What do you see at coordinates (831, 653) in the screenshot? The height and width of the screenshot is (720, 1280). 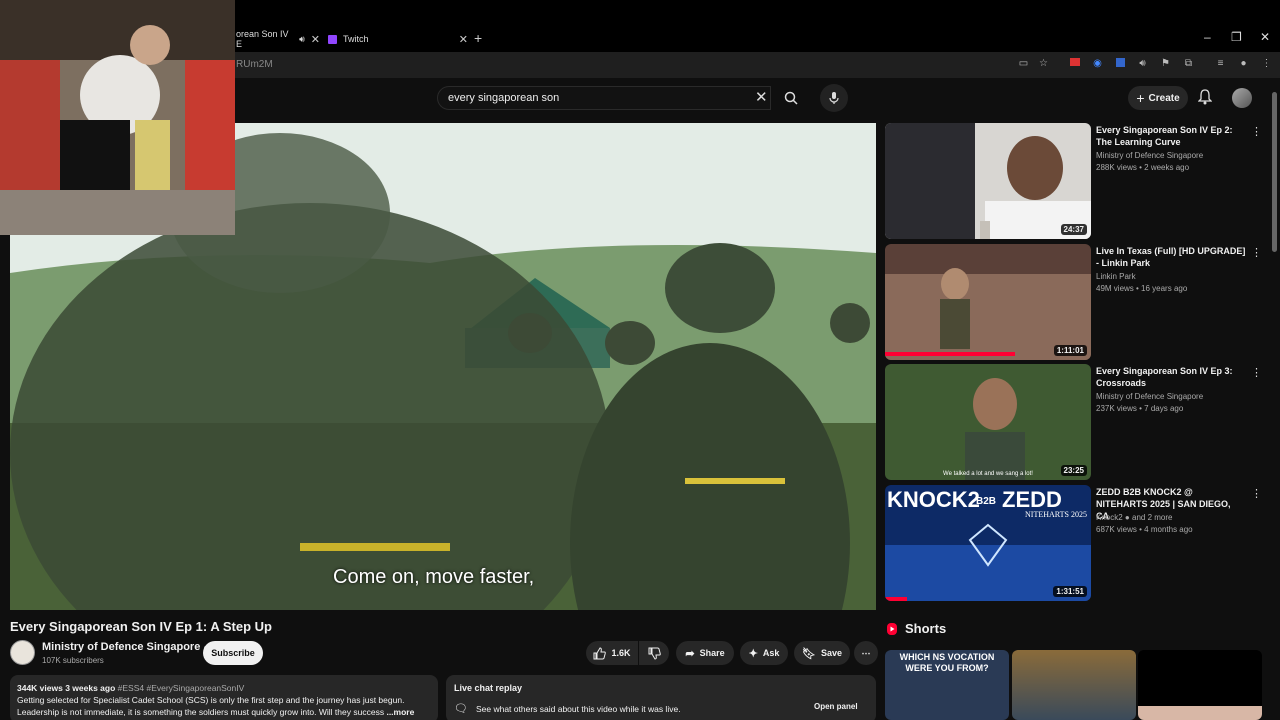 I see `save-label: Save` at bounding box center [831, 653].